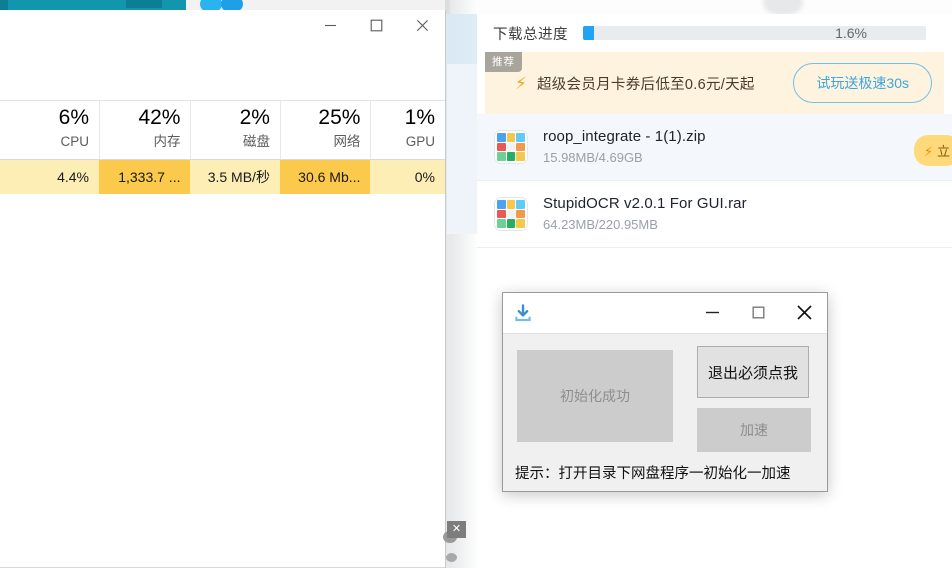 Image resolution: width=952 pixels, height=568 pixels. What do you see at coordinates (754, 33) in the screenshot?
I see `total-progress-bar` at bounding box center [754, 33].